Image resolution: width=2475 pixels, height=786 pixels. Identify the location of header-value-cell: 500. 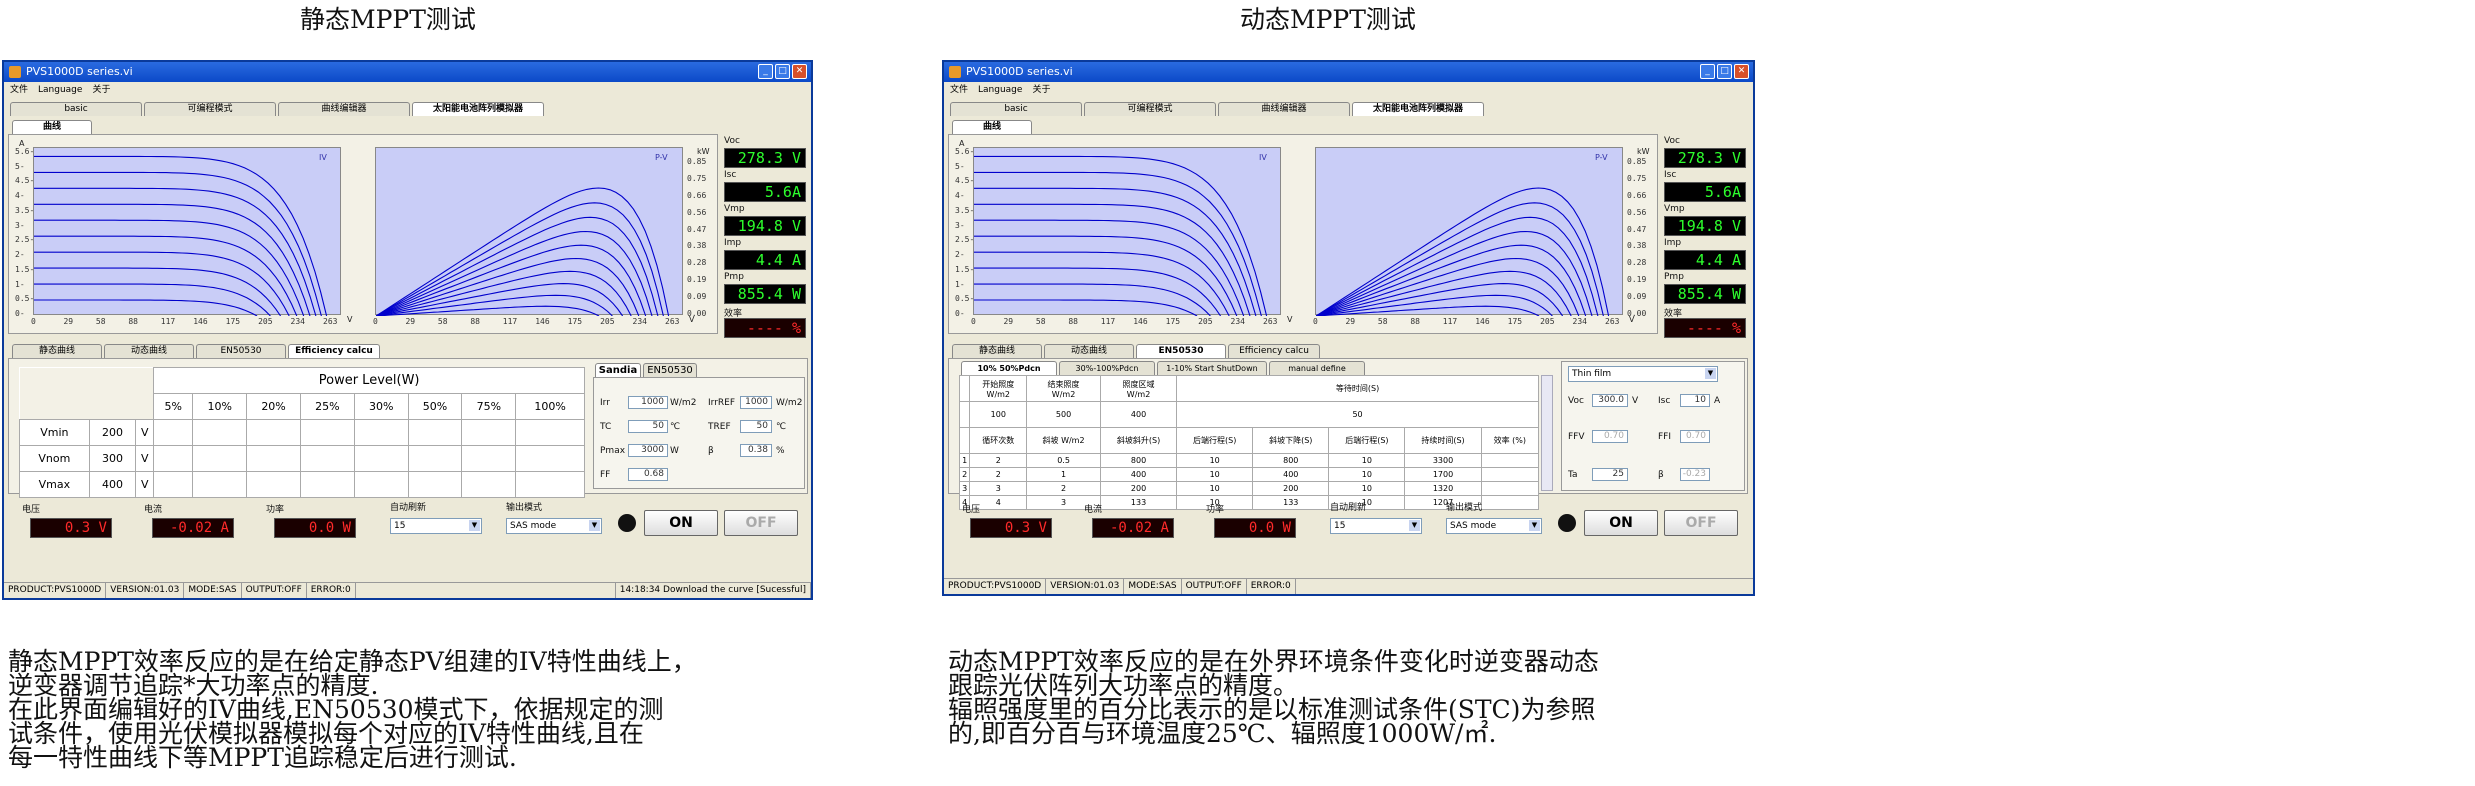
(1063, 414).